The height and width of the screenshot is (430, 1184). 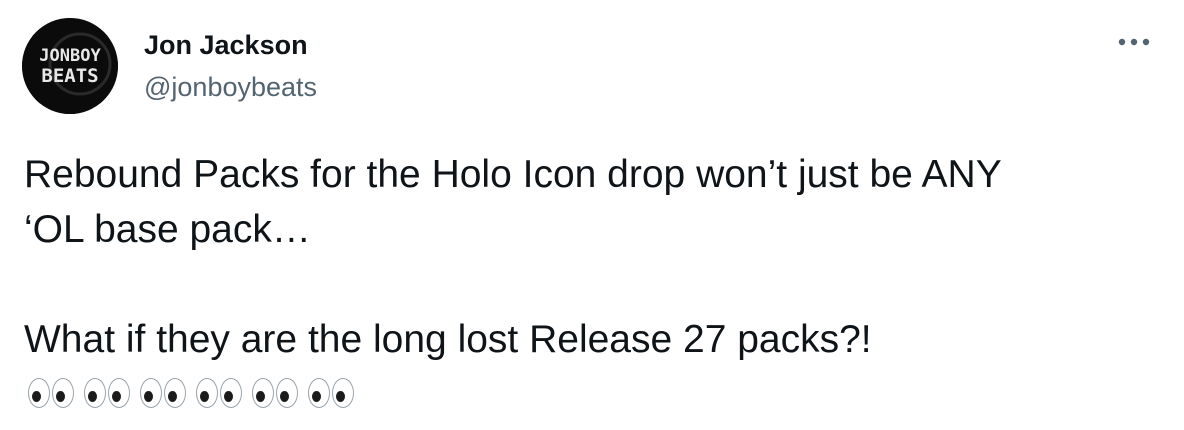 I want to click on avatar-text-line2: BEATS, so click(x=69, y=76).